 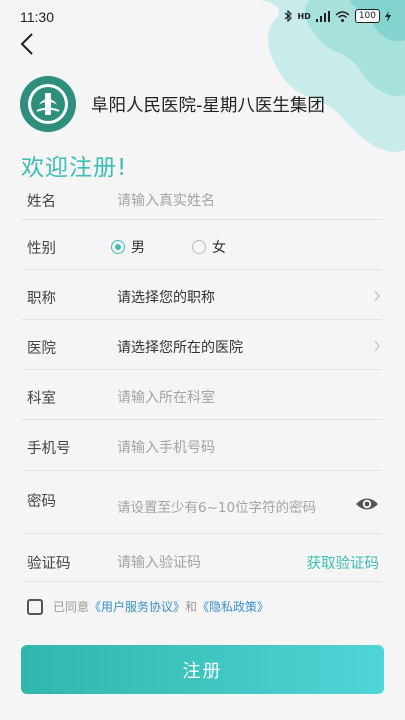 What do you see at coordinates (118, 247) in the screenshot?
I see `radio-checked-icon` at bounding box center [118, 247].